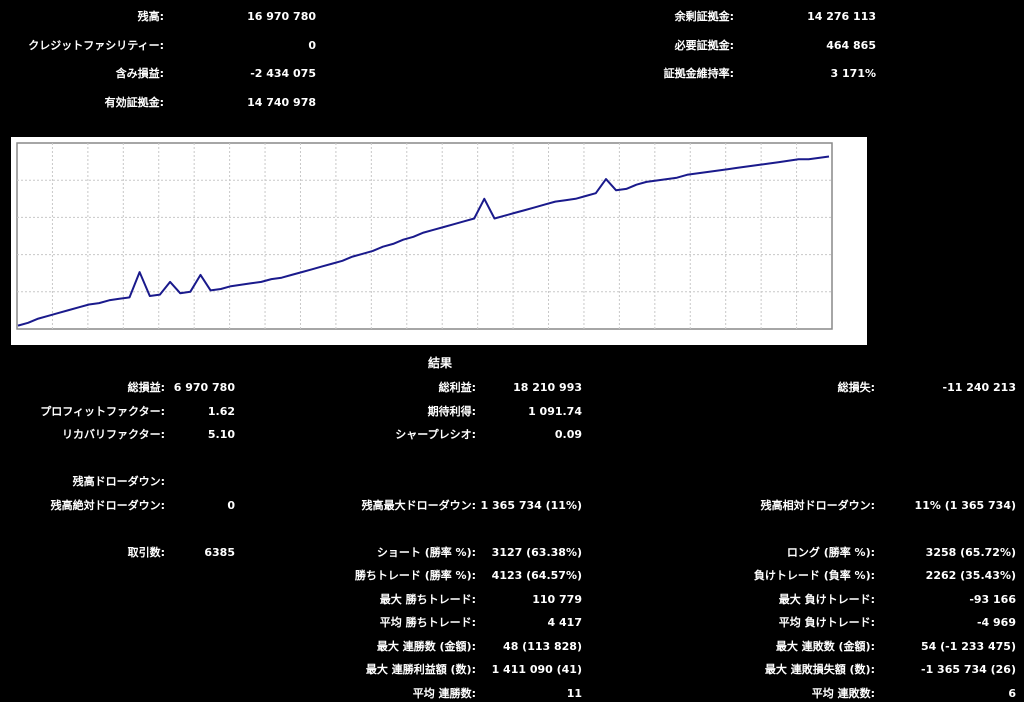  I want to click on stat-value: 6385, so click(219, 552).